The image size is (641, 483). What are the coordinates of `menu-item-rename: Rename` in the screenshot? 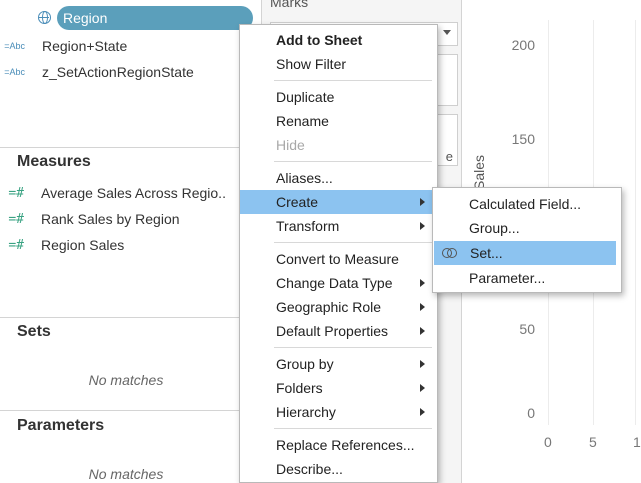 It's located at (338, 121).